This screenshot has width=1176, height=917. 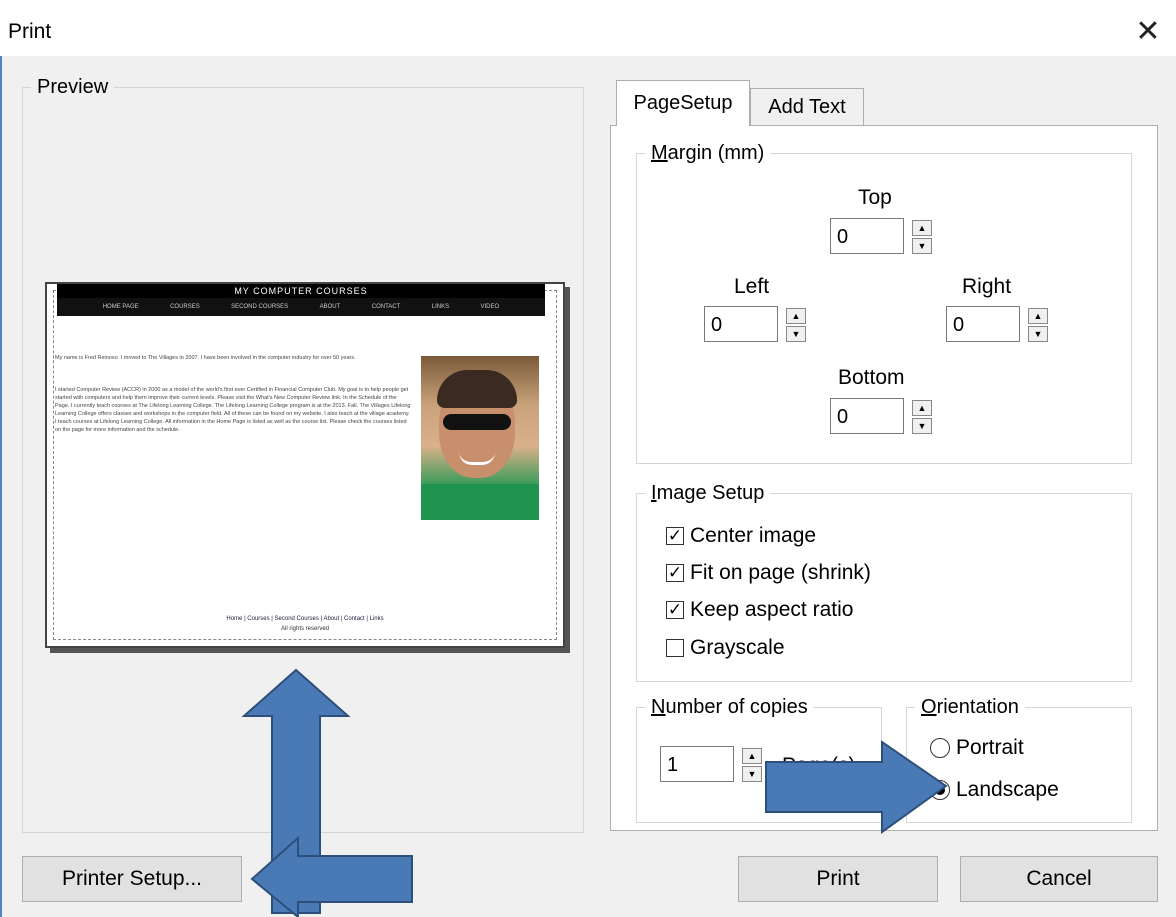 I want to click on landscape-radio: Landscape, so click(x=994, y=790).